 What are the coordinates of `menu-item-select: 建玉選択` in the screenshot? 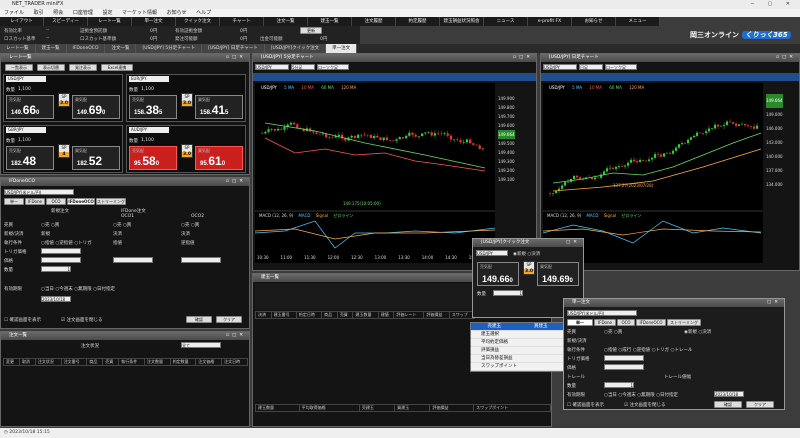 It's located at (517, 335).